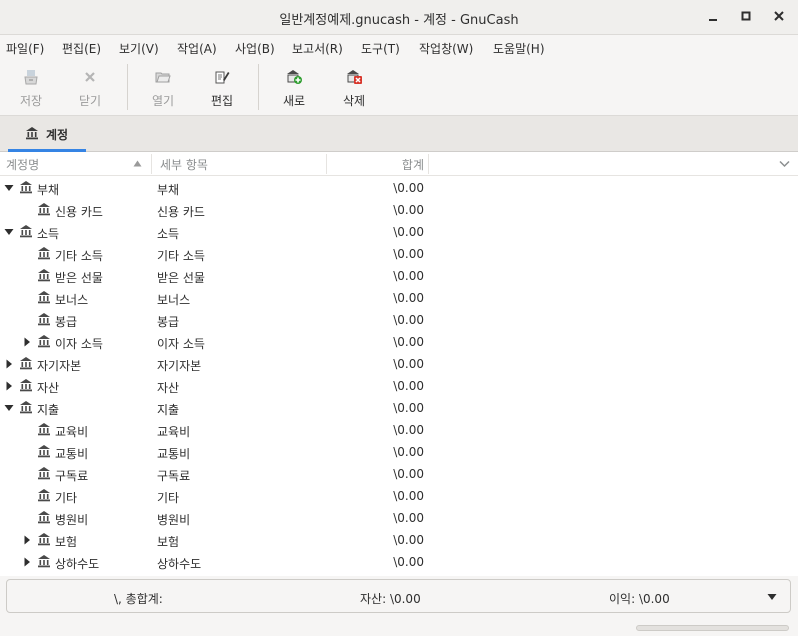 The height and width of the screenshot is (636, 798). Describe the element at coordinates (399, 518) in the screenshot. I see `table-row: 병원비 병원비 \0.00` at that location.